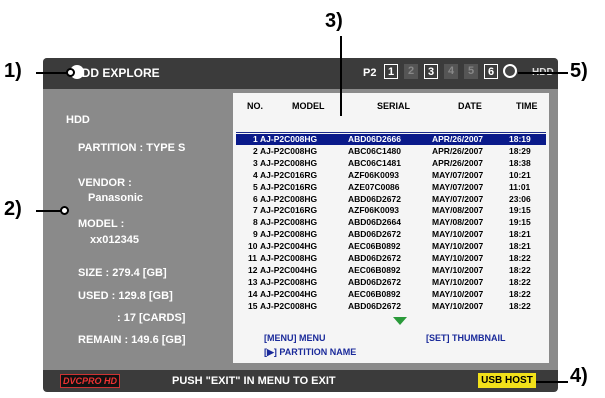  Describe the element at coordinates (105, 183) in the screenshot. I see `vendor-label: VENDOR :` at that location.